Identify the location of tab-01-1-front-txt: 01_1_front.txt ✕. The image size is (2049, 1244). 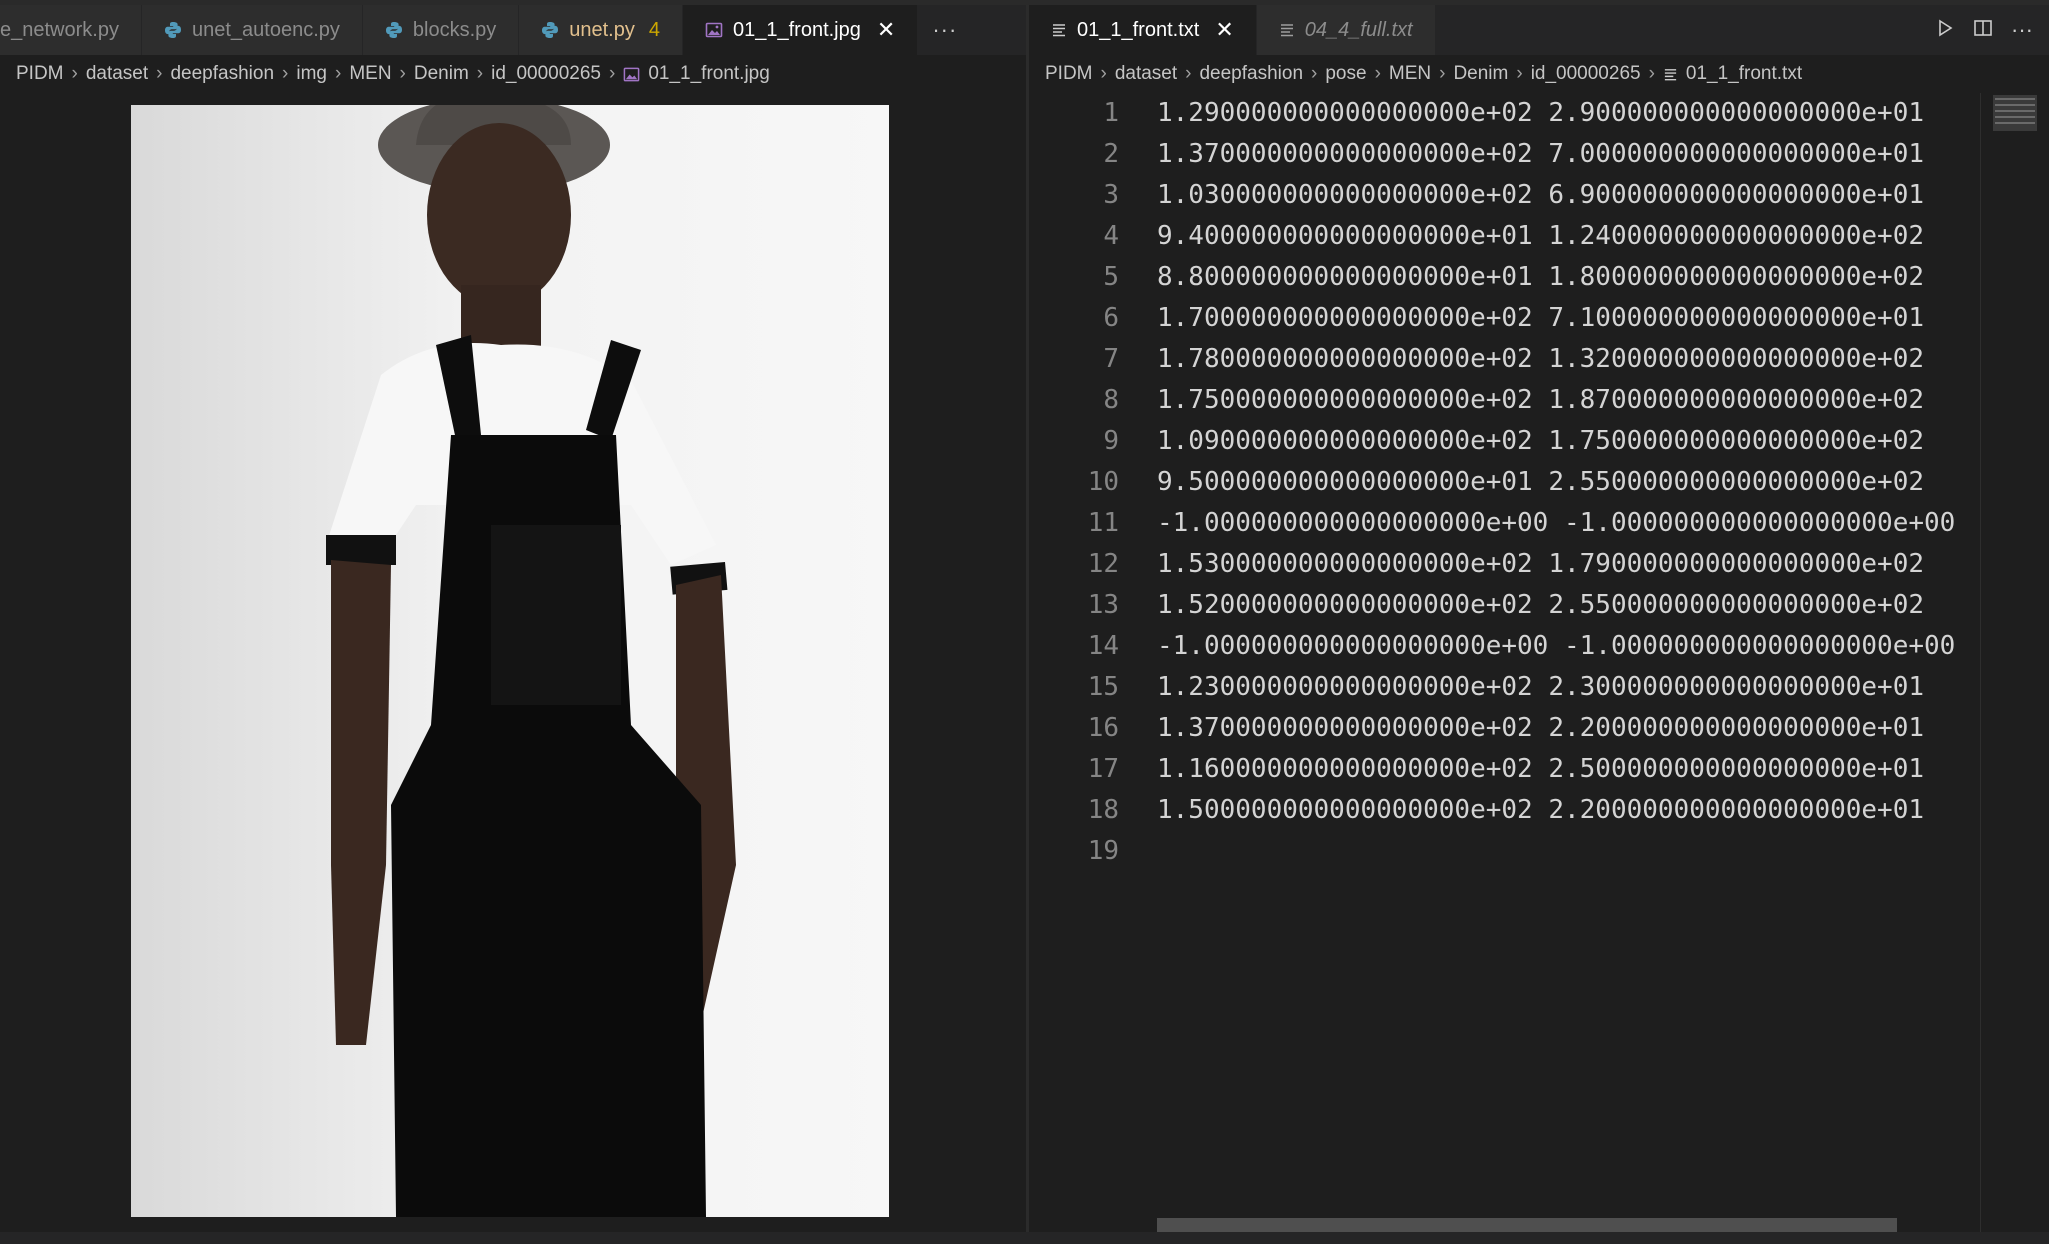
(1143, 30).